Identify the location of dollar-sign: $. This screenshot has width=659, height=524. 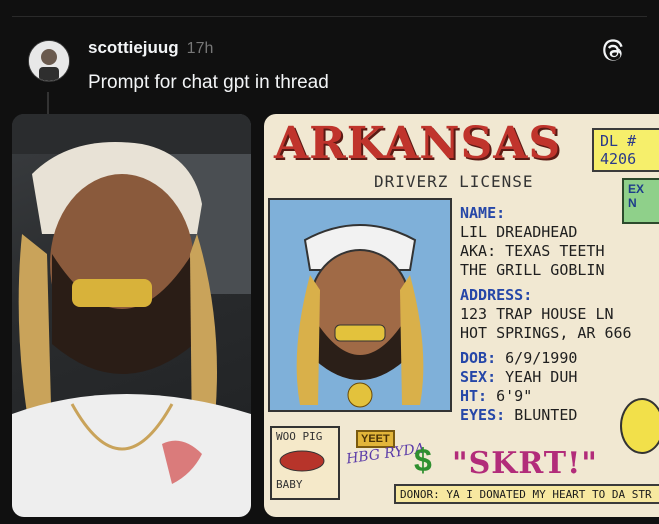
(423, 460).